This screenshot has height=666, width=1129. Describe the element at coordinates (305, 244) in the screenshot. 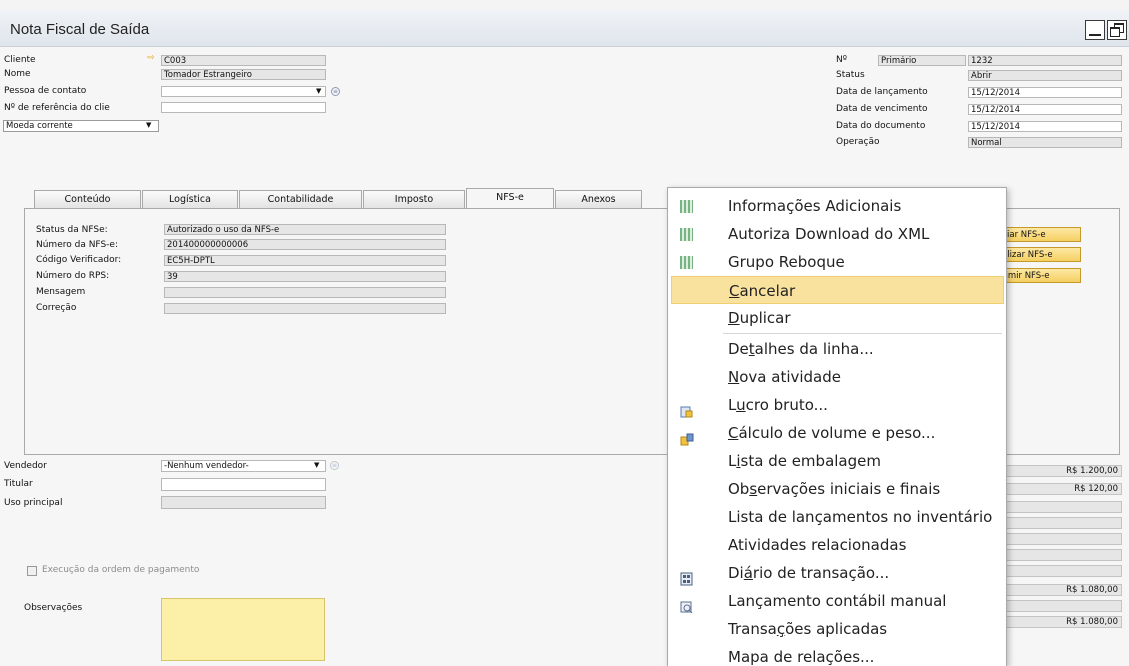

I see `nfse-numero-field: 201400000000006` at that location.